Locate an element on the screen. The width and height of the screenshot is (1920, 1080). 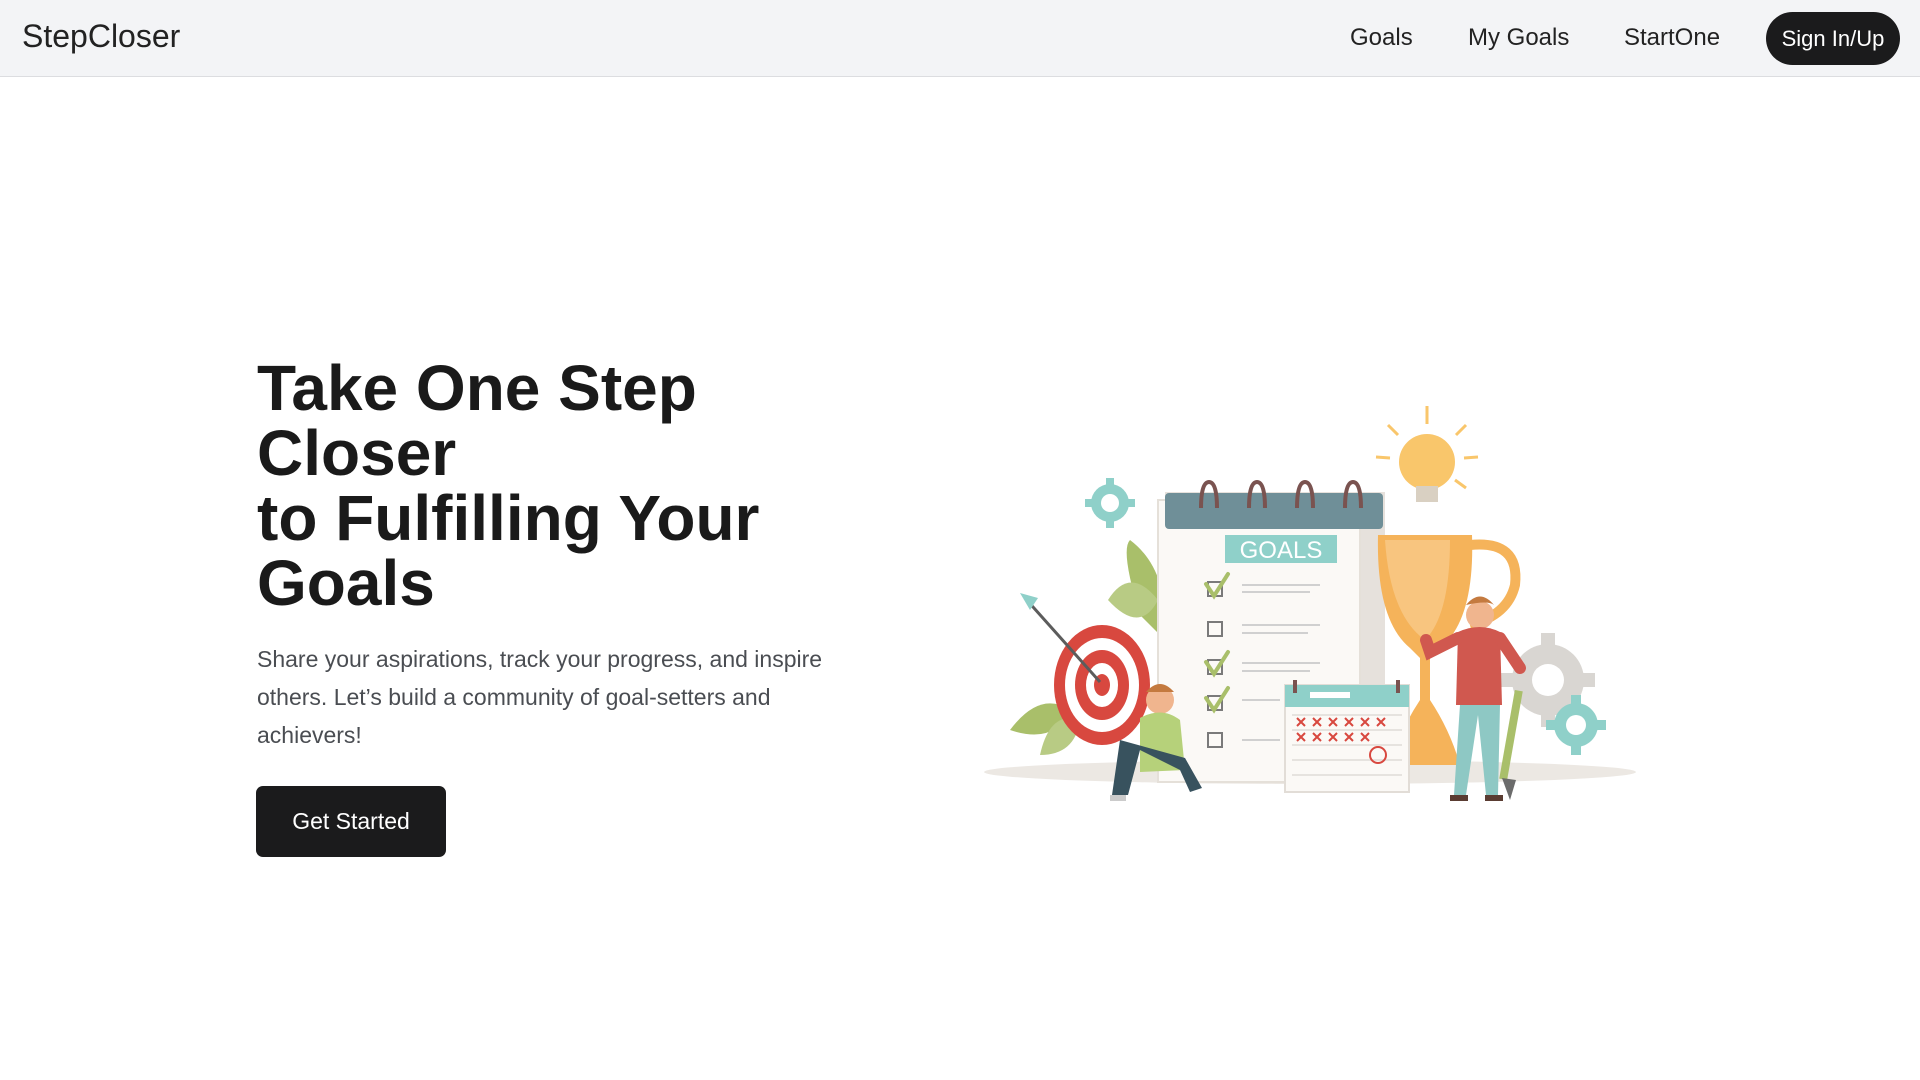
hero-title-line: Goals is located at coordinates (346, 583).